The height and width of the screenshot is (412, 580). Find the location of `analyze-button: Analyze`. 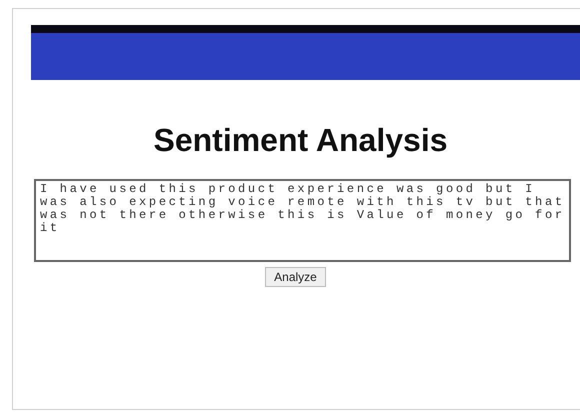

analyze-button: Analyze is located at coordinates (295, 277).